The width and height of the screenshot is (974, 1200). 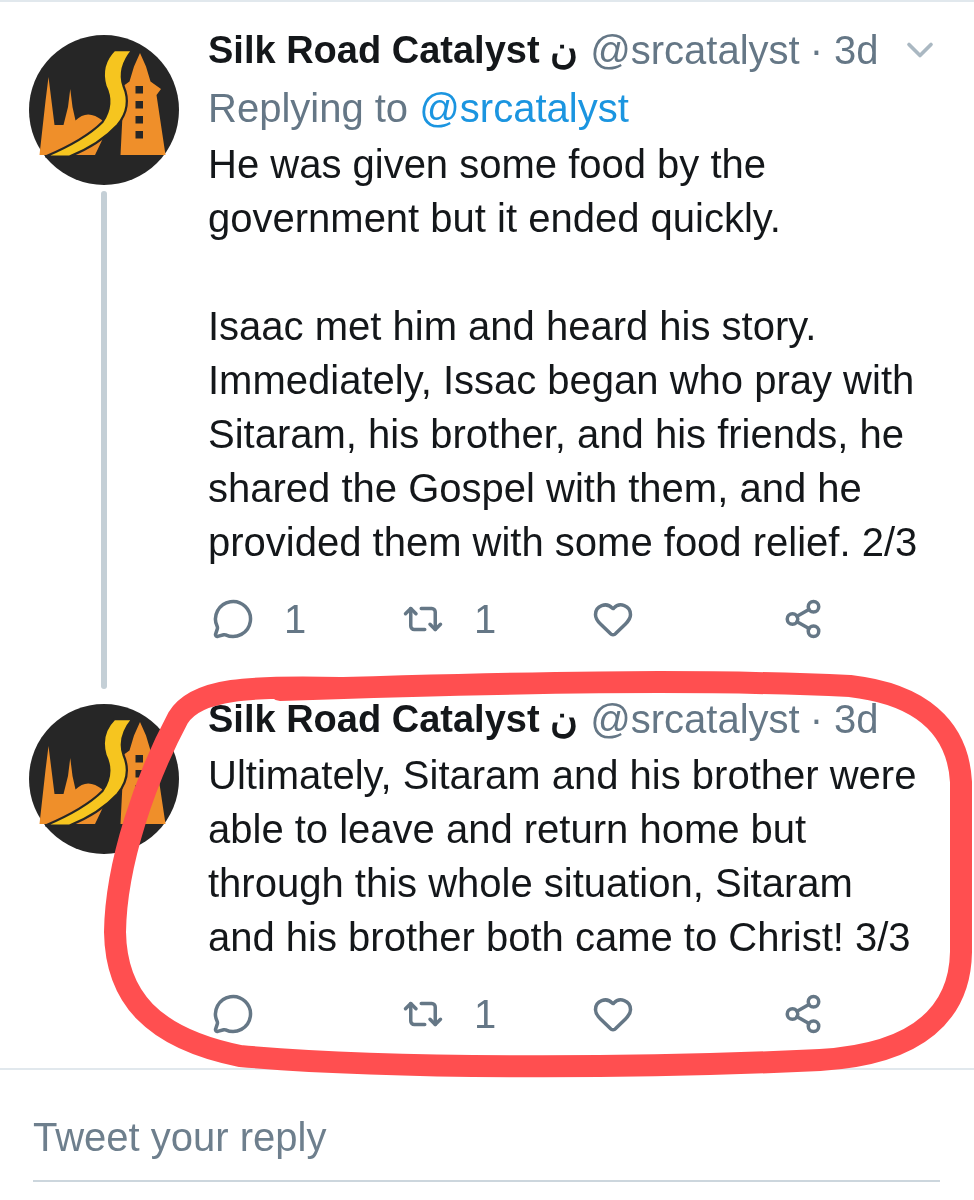 I want to click on reply-button, so click(x=233, y=1014).